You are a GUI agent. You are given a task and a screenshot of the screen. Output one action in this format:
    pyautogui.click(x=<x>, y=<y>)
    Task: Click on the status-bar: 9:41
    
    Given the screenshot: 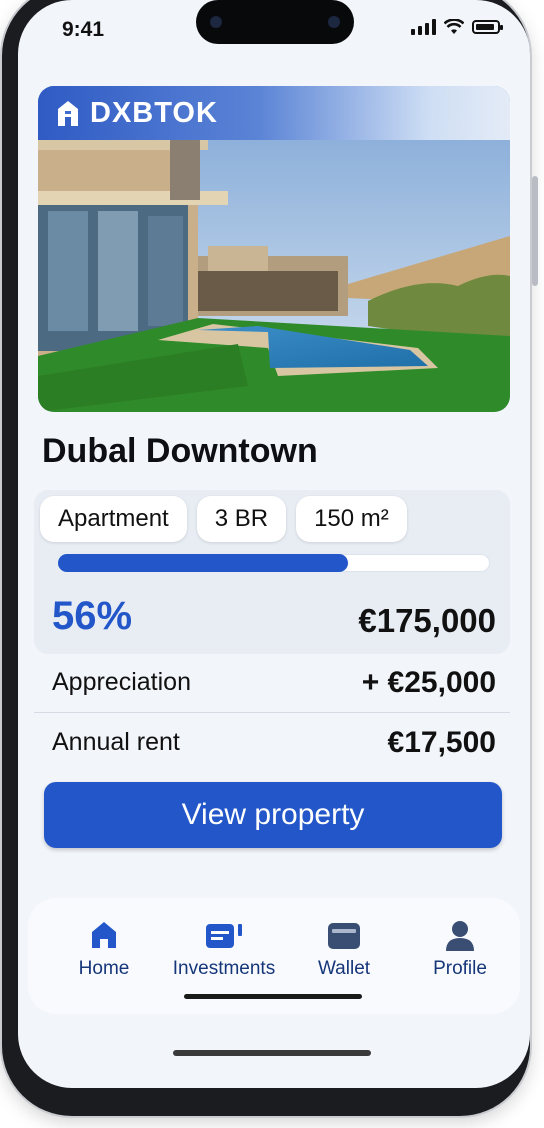 What is the action you would take?
    pyautogui.click(x=274, y=32)
    